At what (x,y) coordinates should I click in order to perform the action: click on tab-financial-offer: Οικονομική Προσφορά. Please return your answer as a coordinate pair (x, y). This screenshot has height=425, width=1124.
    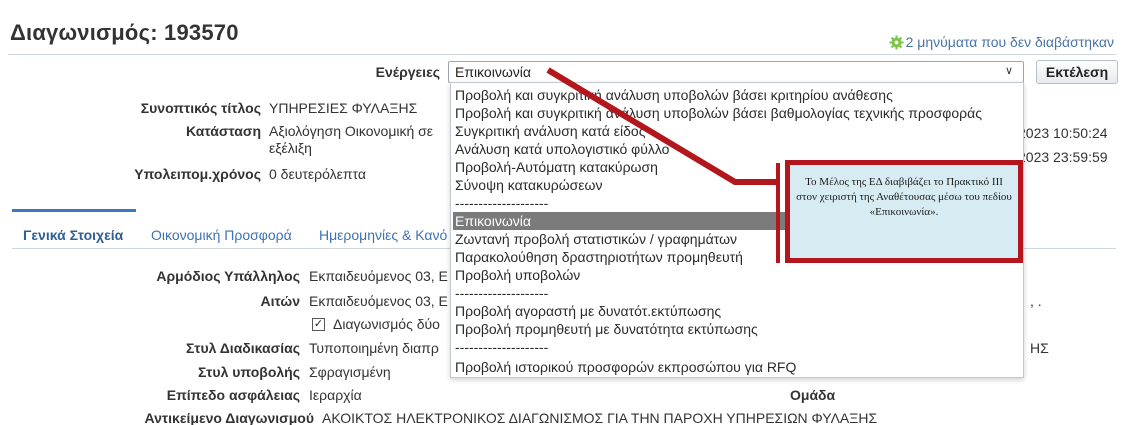
    Looking at the image, I should click on (221, 235).